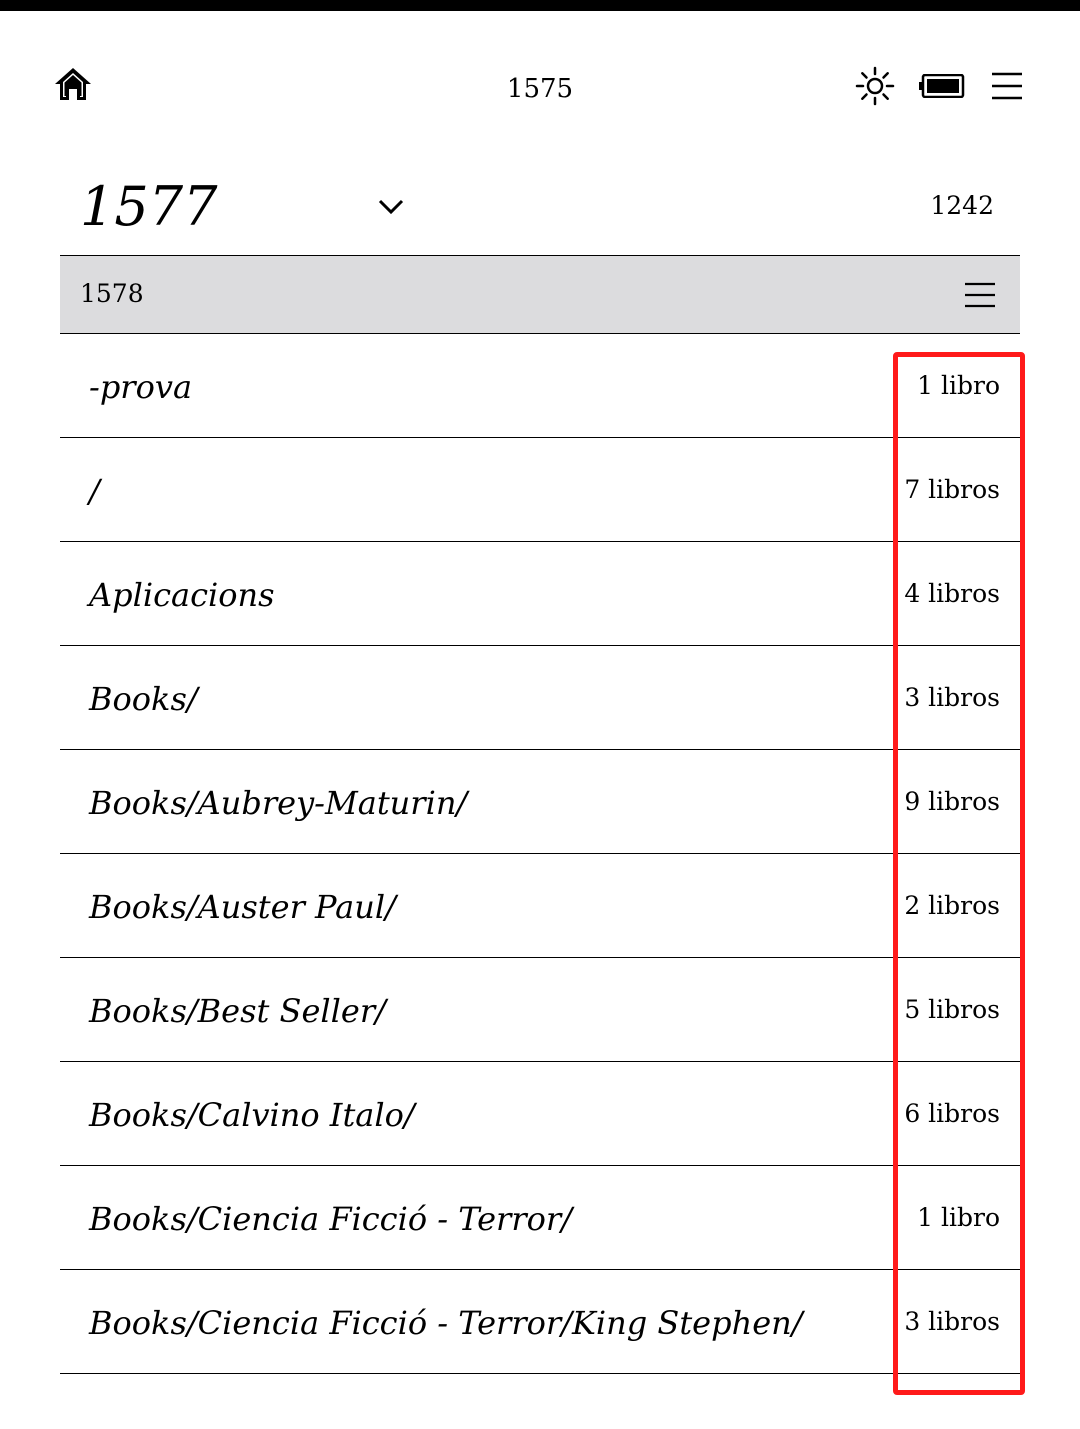 Image resolution: width=1080 pixels, height=1429 pixels. What do you see at coordinates (952, 905) in the screenshot?
I see `list-item-count: 2 libros` at bounding box center [952, 905].